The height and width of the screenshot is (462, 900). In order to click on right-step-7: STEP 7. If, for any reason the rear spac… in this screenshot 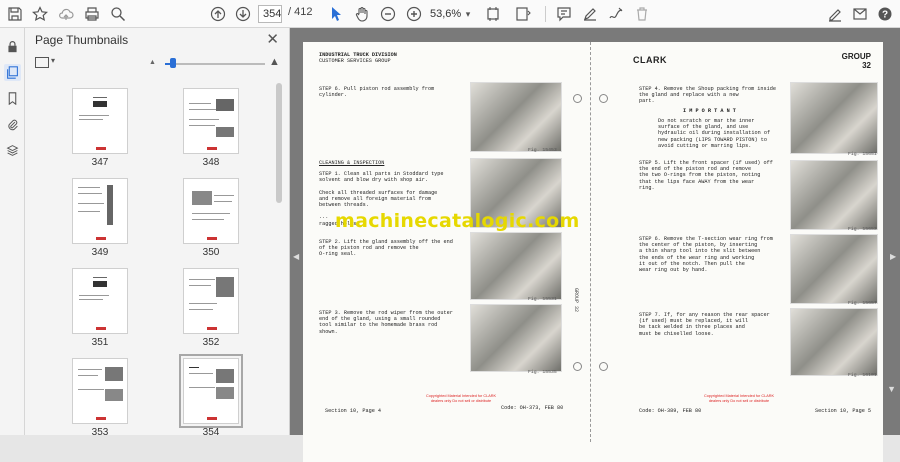, I will do `click(704, 324)`.